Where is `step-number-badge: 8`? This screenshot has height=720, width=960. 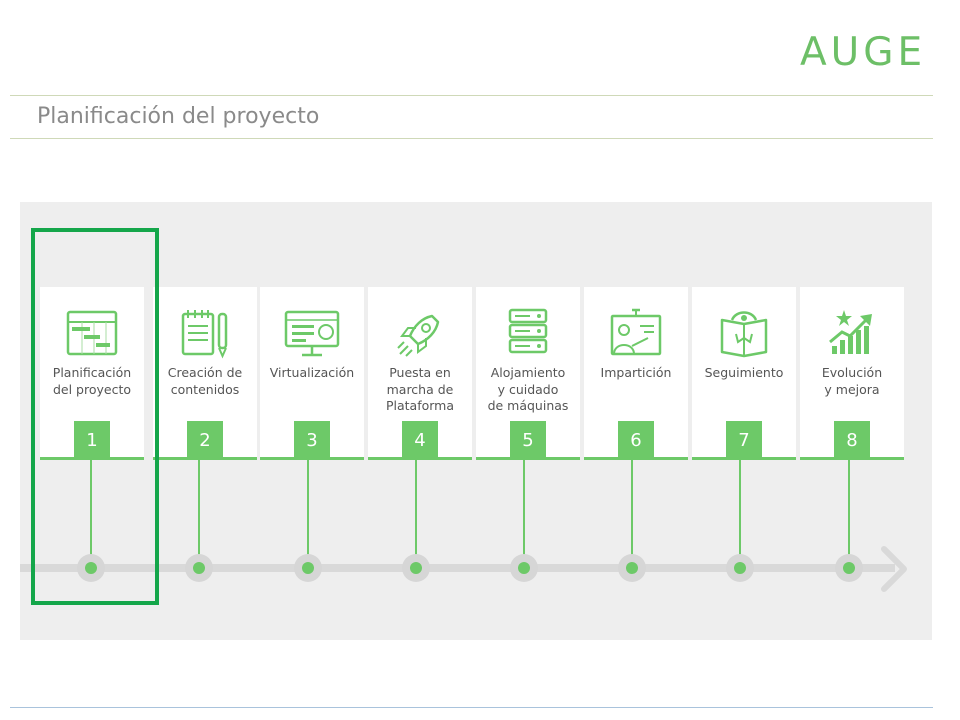
step-number-badge: 8 is located at coordinates (852, 440).